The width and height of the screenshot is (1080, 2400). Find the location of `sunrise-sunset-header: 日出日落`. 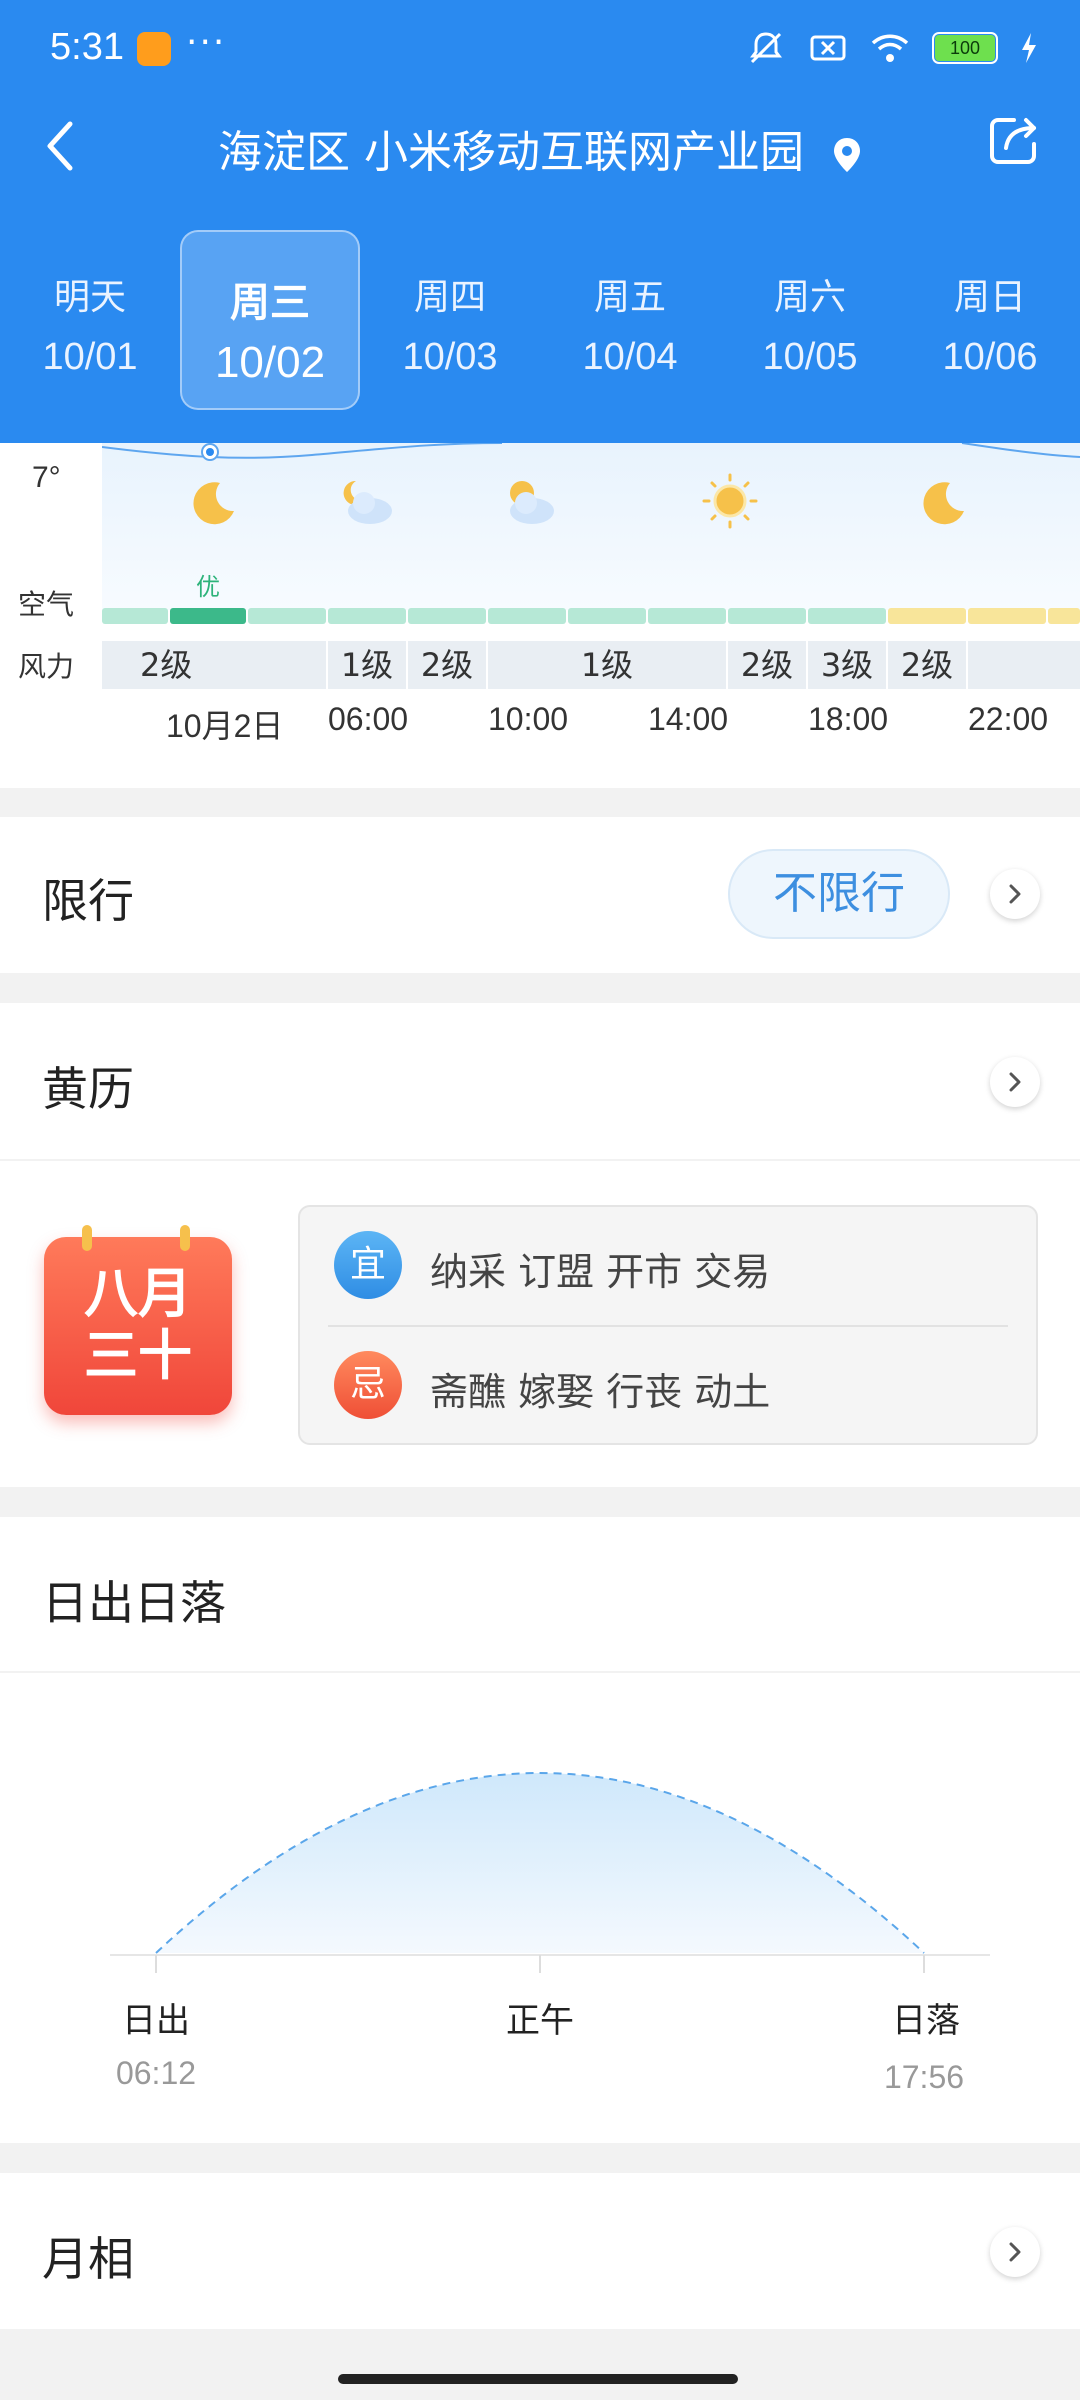

sunrise-sunset-header: 日出日落 is located at coordinates (540, 1594).